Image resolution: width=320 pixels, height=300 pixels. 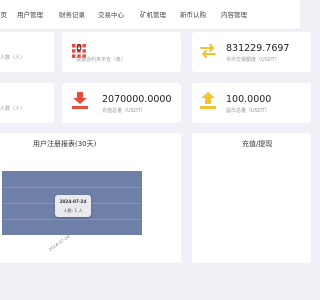 I want to click on x-axis-tick-label: 2024-07-24, so click(x=60, y=244).